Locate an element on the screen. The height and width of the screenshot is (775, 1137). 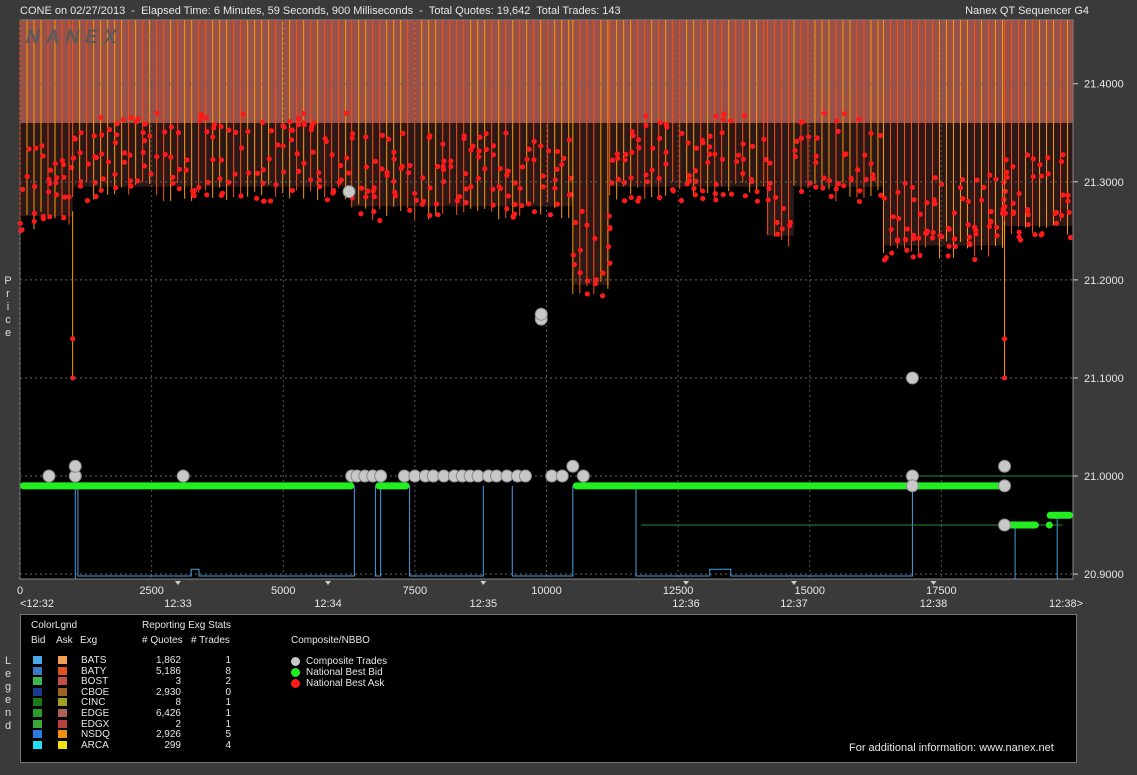
time-tick-label: 12:37 is located at coordinates (794, 604).